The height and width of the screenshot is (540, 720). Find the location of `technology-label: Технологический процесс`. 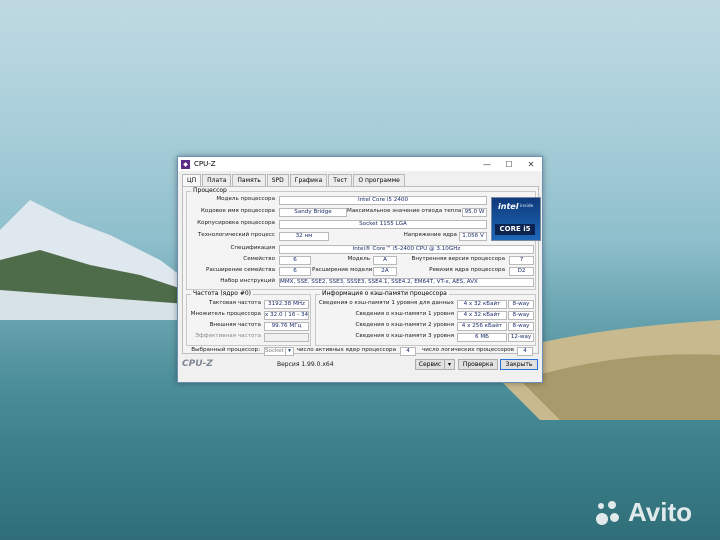

technology-label: Технологический процесс is located at coordinates (236, 235).